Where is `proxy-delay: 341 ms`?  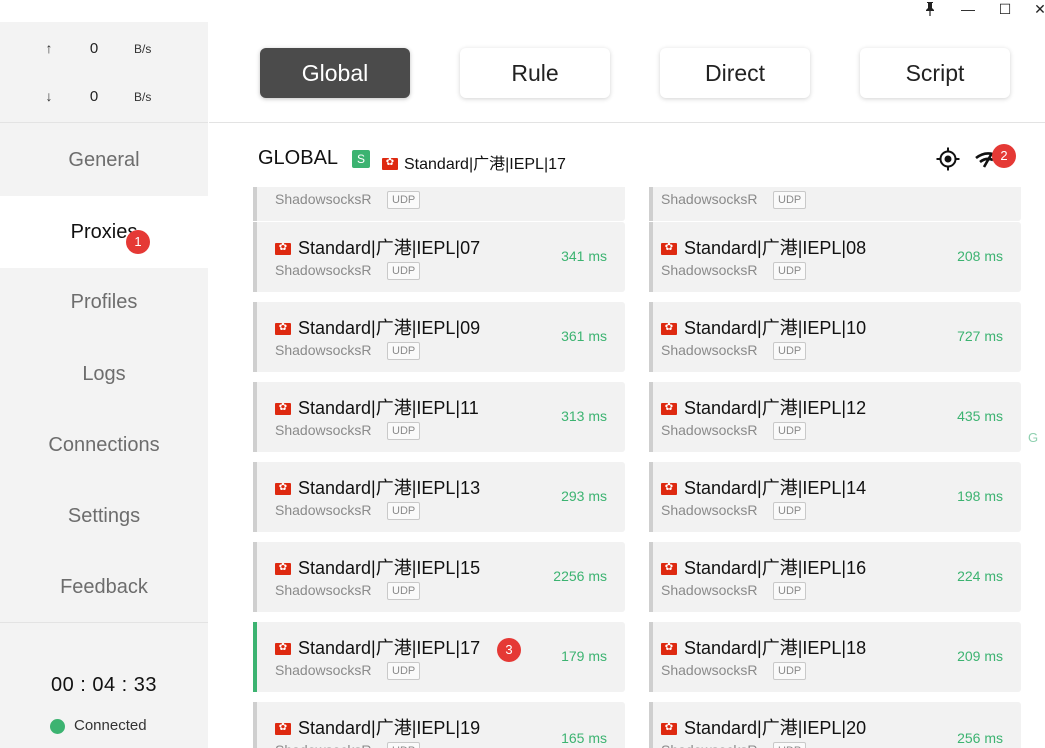 proxy-delay: 341 ms is located at coordinates (584, 256).